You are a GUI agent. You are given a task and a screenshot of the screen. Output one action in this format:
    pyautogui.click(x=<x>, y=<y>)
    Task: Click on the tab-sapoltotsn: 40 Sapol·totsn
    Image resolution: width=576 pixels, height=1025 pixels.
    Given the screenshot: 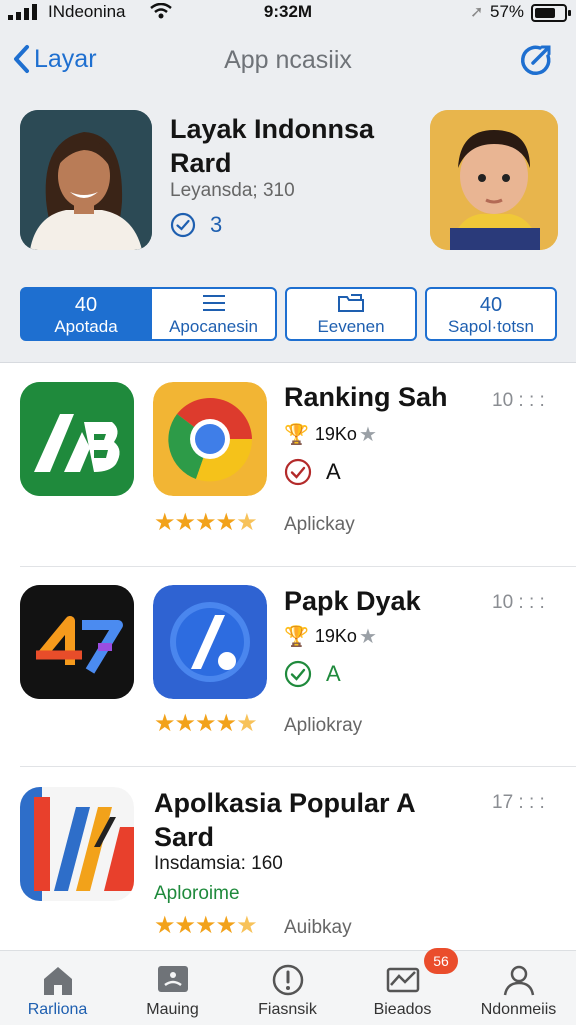 What is the action you would take?
    pyautogui.click(x=491, y=314)
    